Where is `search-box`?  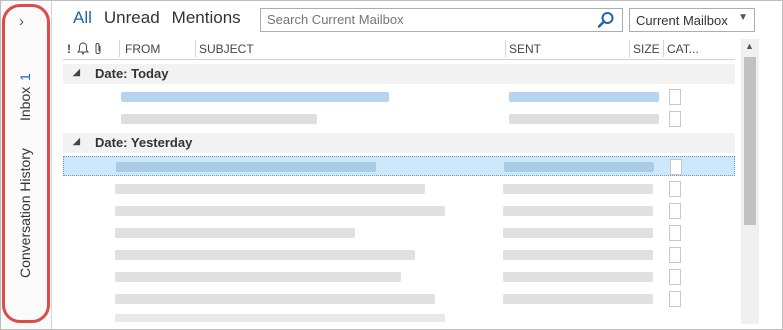 search-box is located at coordinates (441, 20).